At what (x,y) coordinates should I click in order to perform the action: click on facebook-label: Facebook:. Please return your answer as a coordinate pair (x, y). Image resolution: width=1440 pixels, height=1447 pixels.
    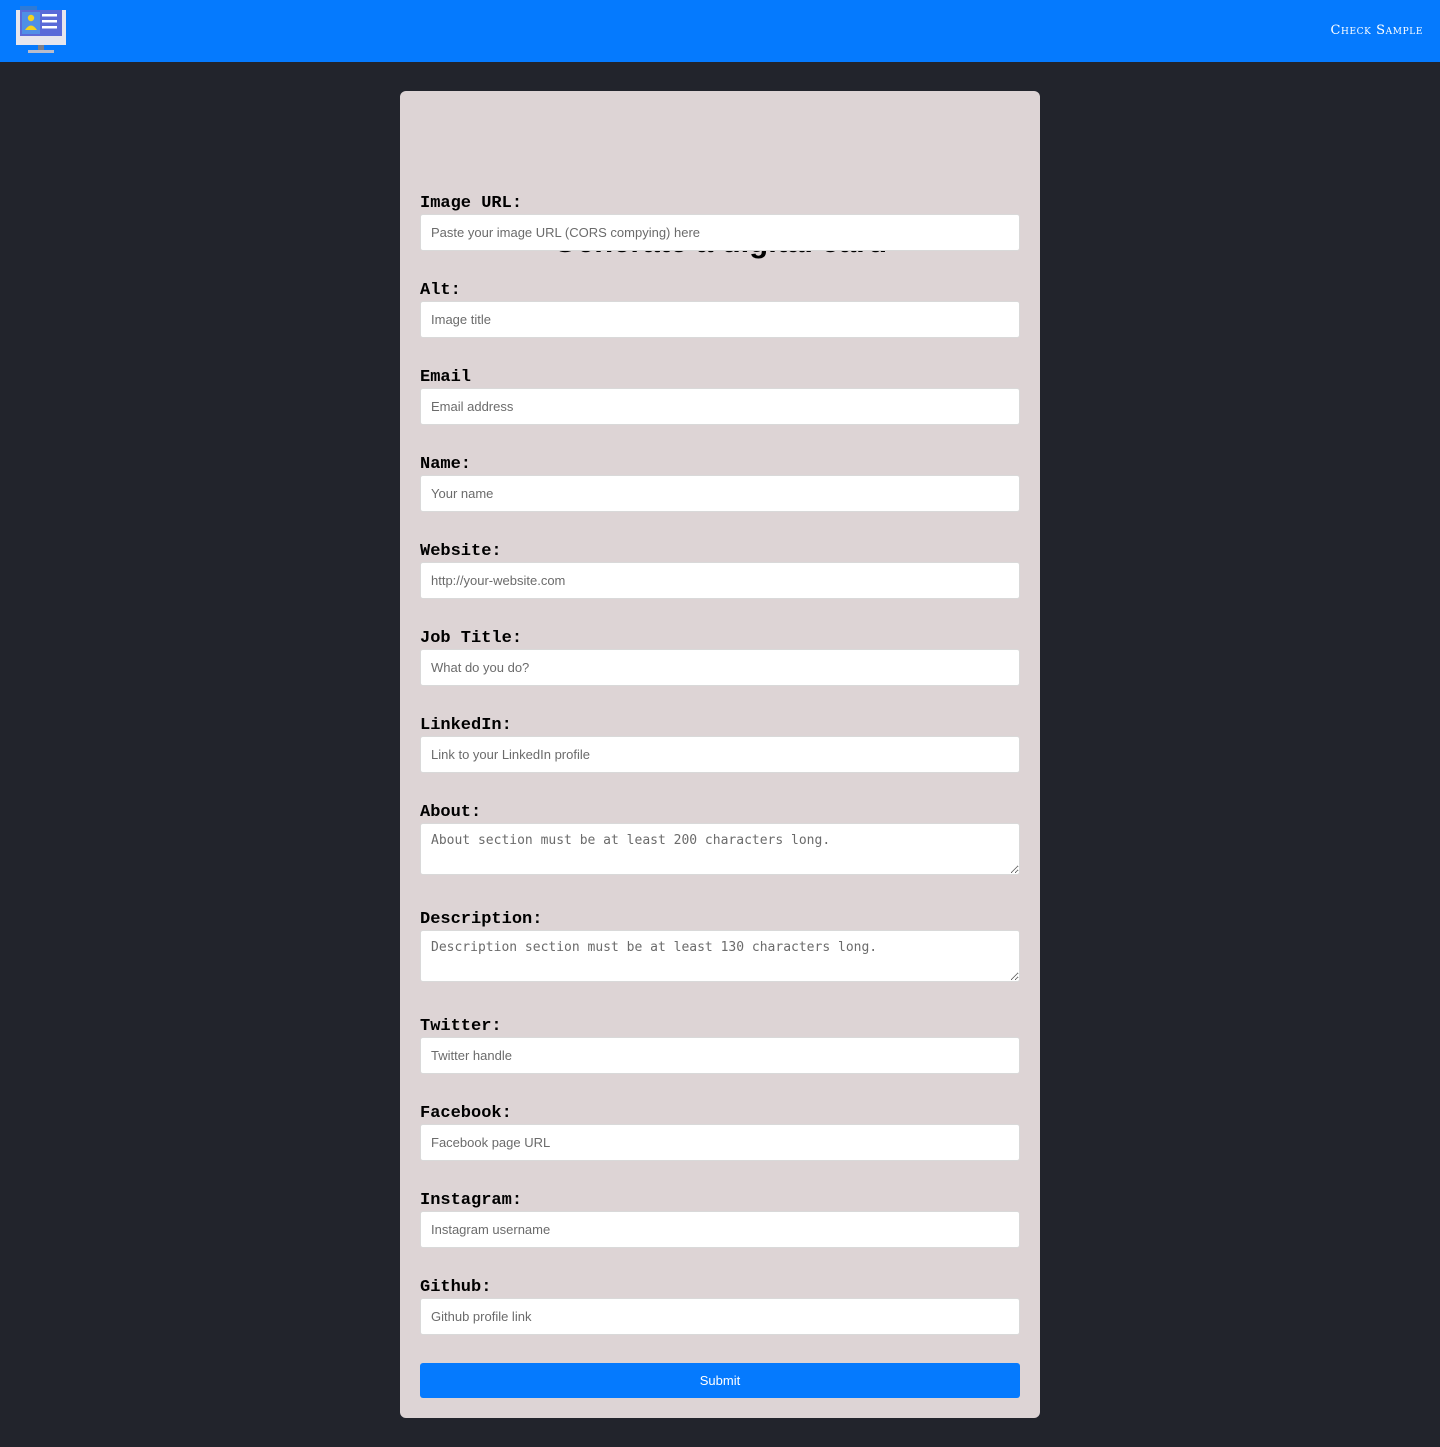
    Looking at the image, I should click on (466, 1113).